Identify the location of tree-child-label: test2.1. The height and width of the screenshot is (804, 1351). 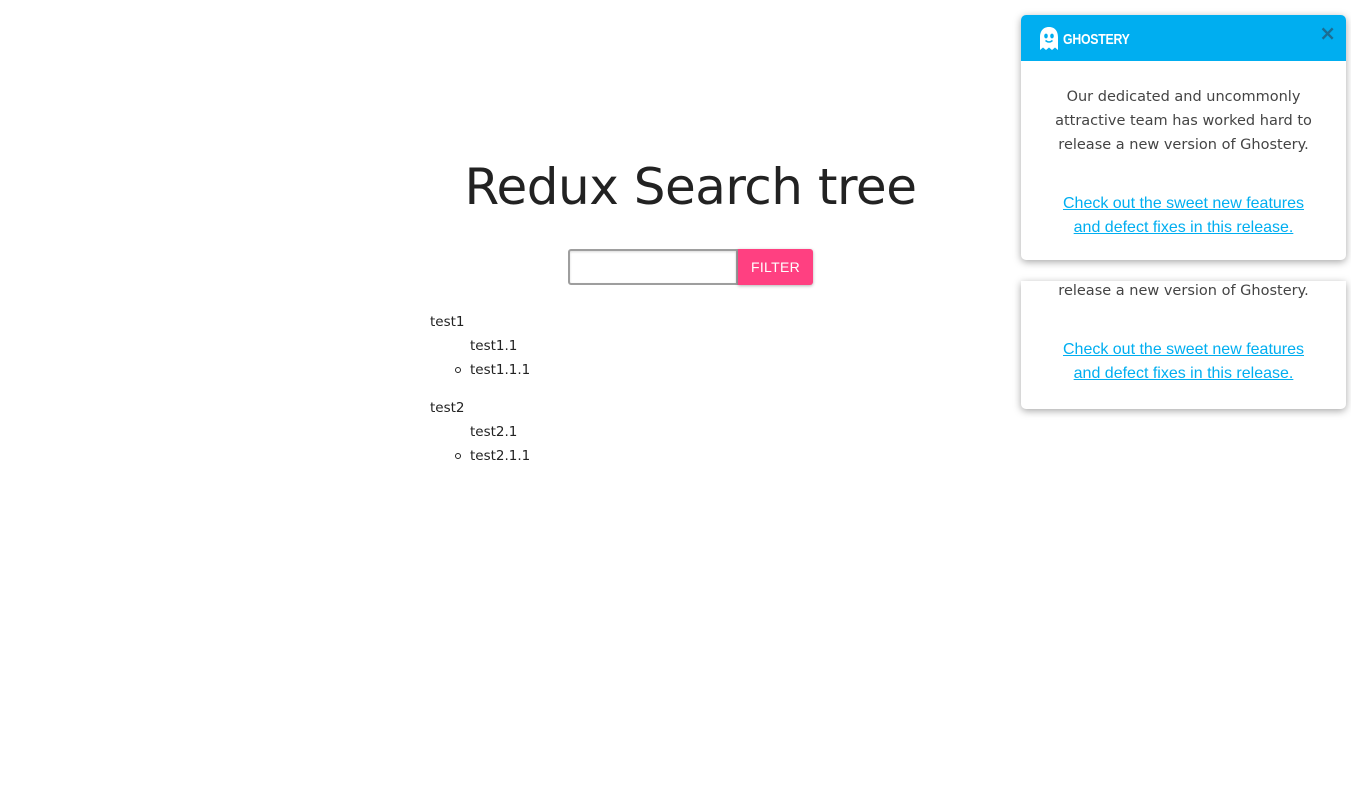
(494, 432).